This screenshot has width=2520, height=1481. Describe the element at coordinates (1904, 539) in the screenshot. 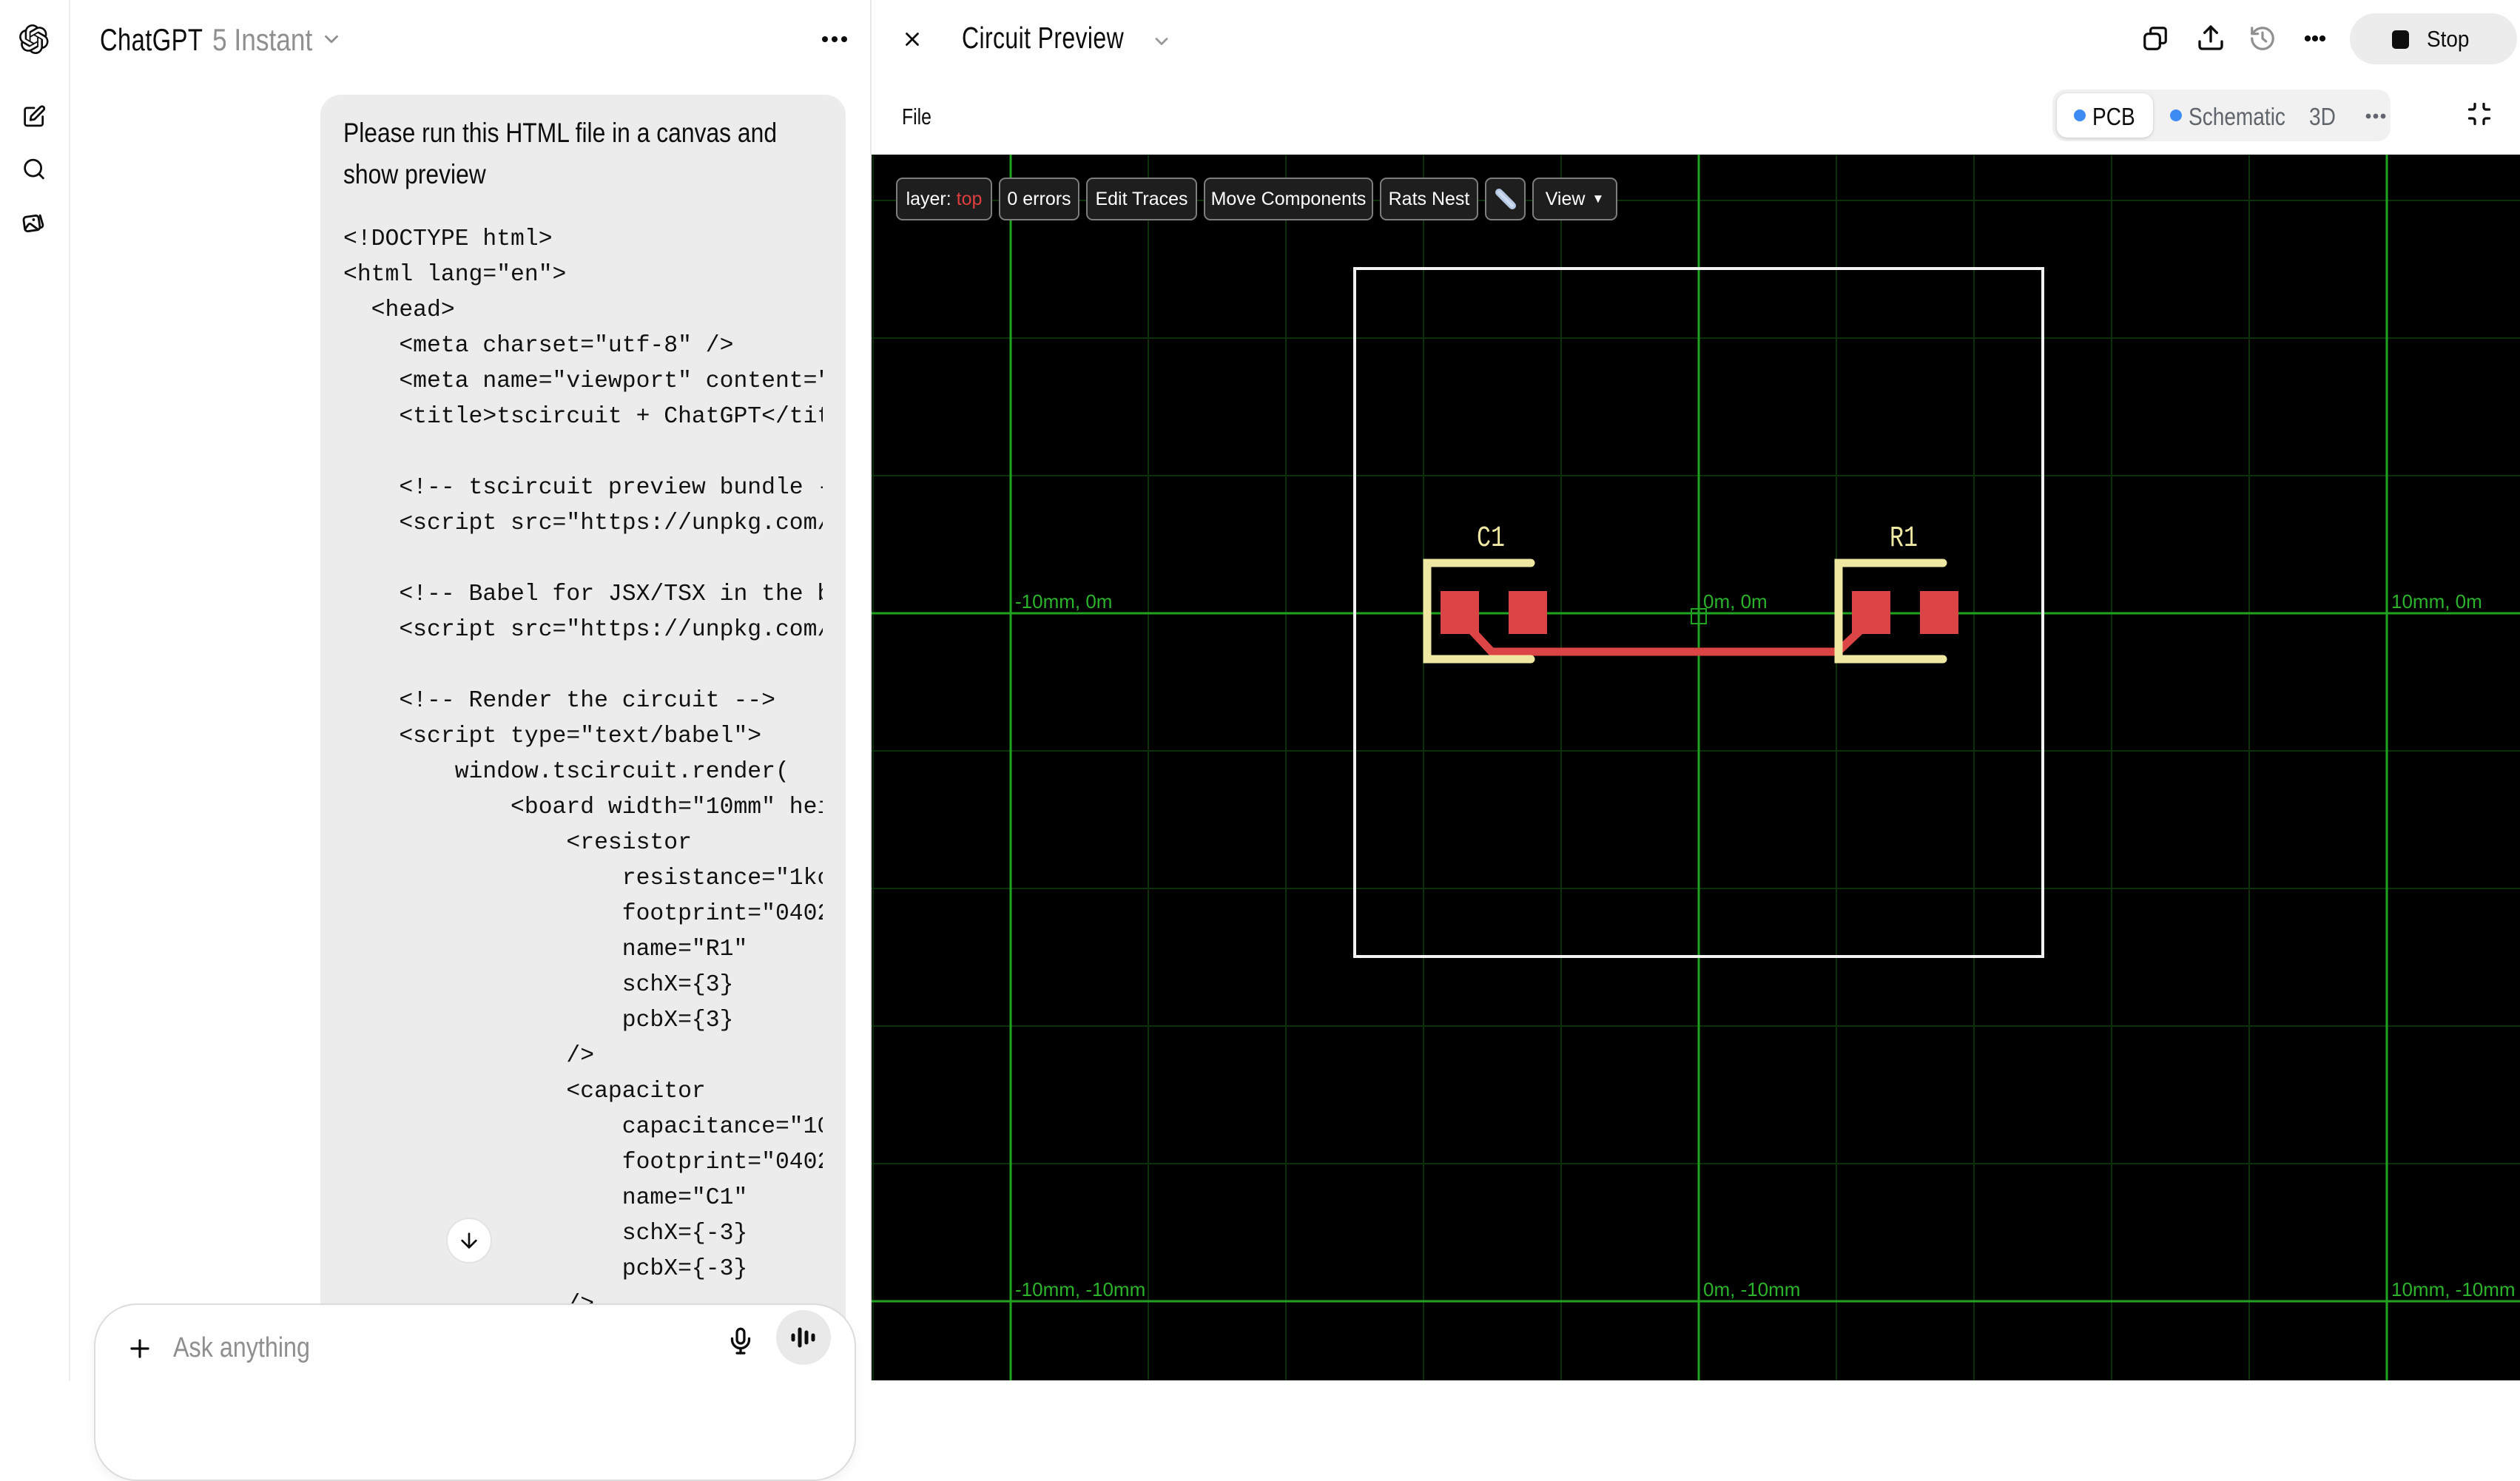

I see `svg-text: R1` at that location.